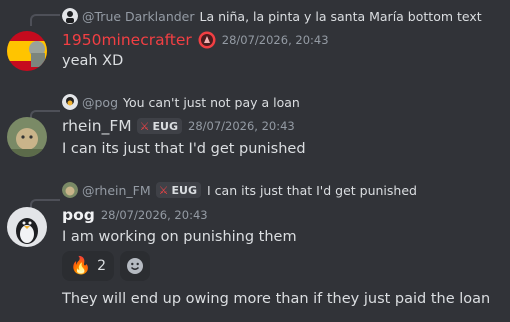  I want to click on reaction-count: 2, so click(102, 266).